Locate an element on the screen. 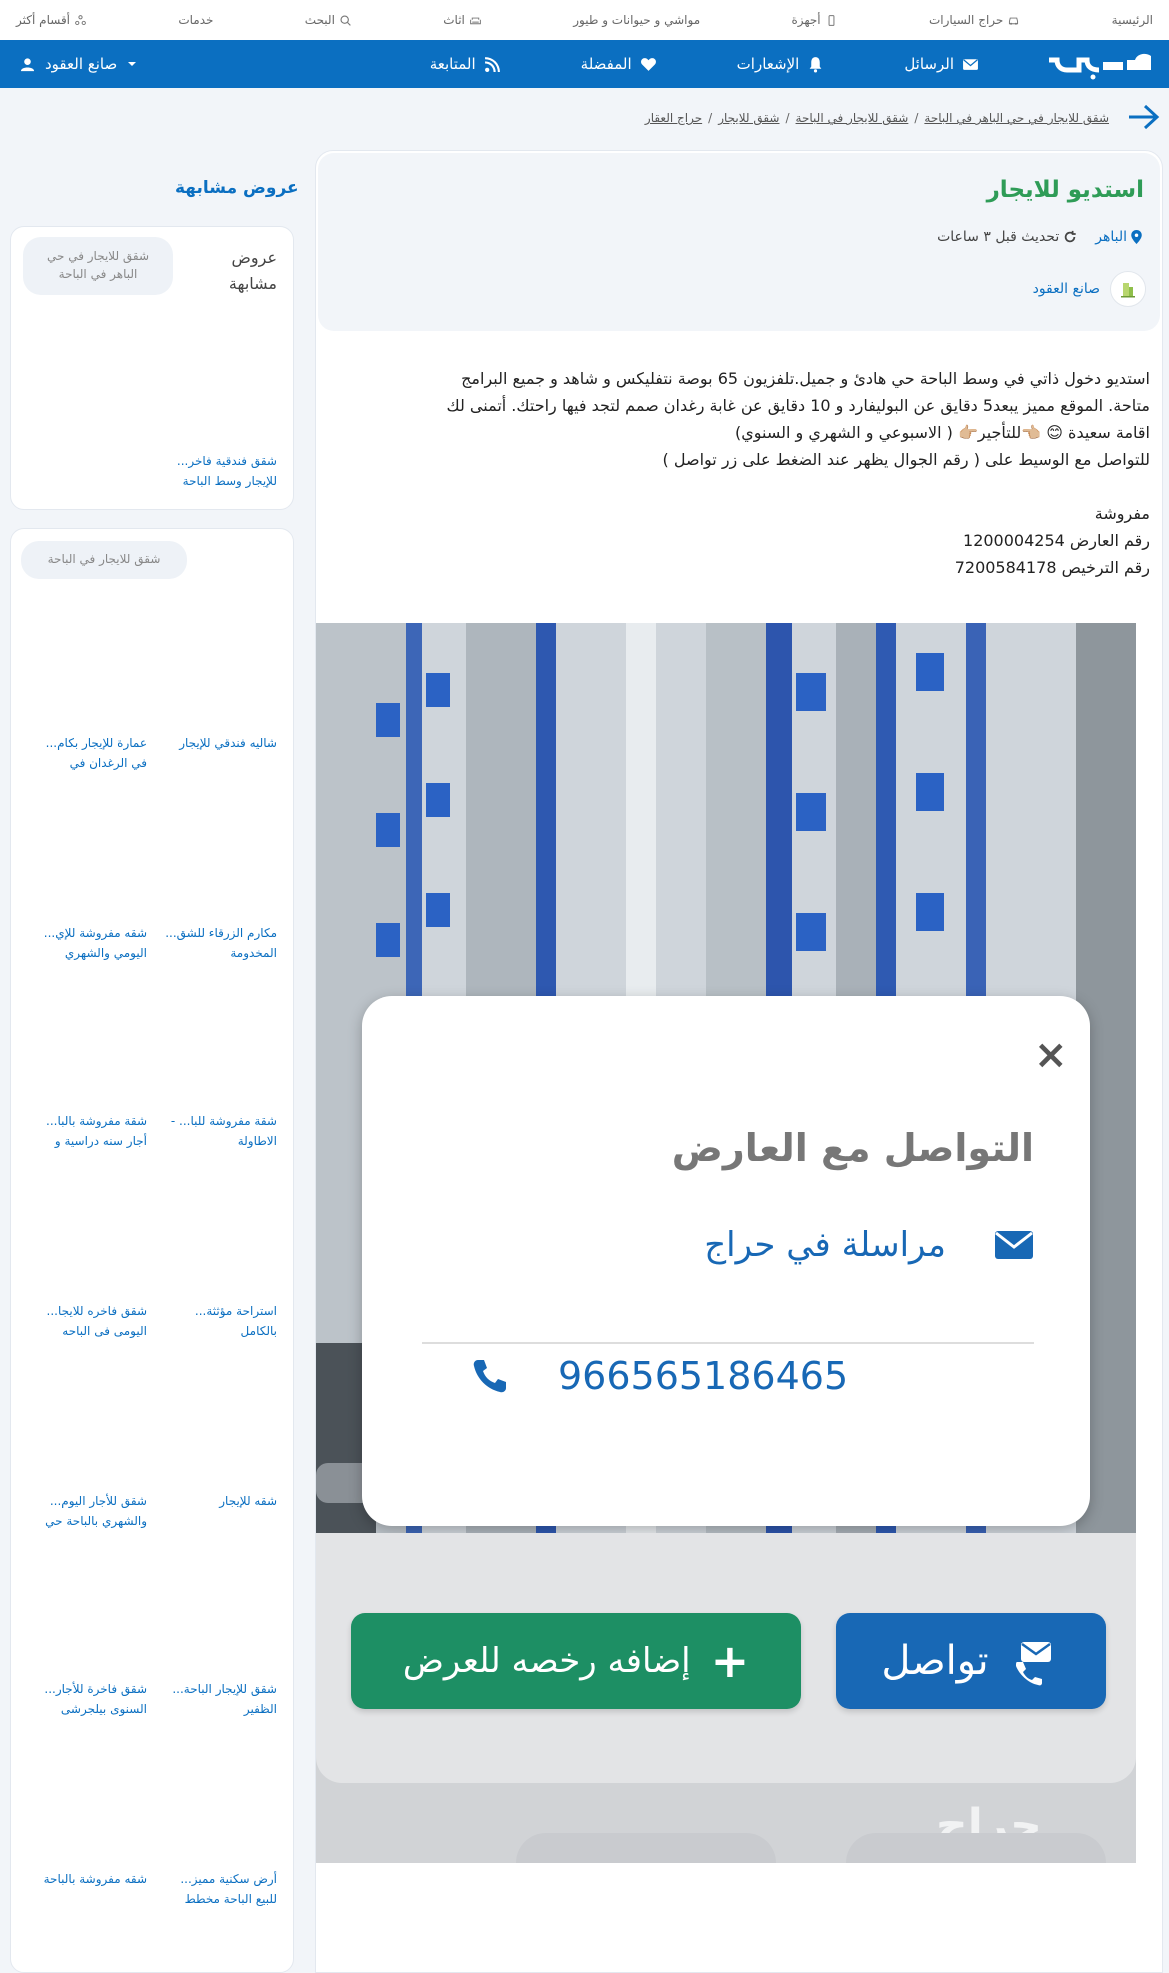 Image resolution: width=1169 pixels, height=1973 pixels. similar-link: شقة مفروشة بالبا... أجار سنه دراسية و is located at coordinates (87, 1131).